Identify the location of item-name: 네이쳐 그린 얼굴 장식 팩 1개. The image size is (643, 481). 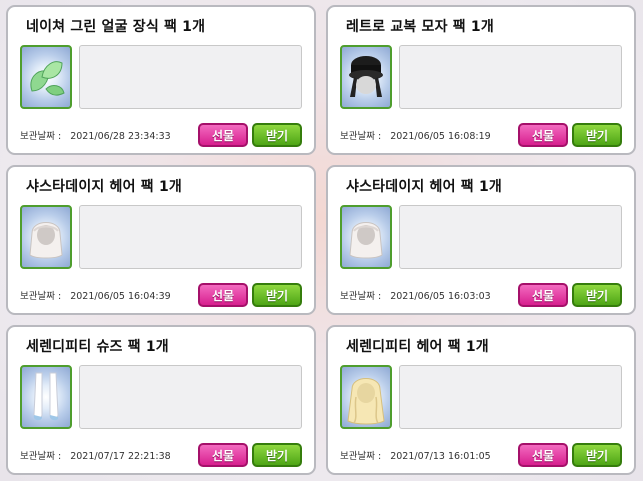
(116, 27).